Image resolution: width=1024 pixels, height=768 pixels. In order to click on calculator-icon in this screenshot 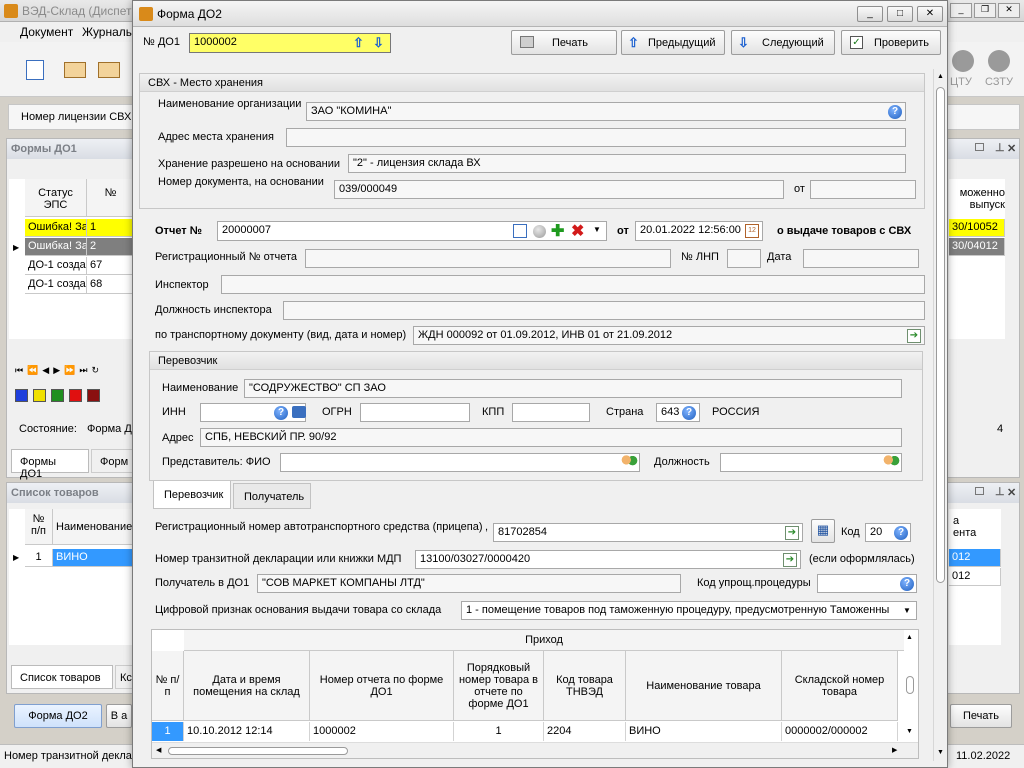, I will do `click(520, 231)`.